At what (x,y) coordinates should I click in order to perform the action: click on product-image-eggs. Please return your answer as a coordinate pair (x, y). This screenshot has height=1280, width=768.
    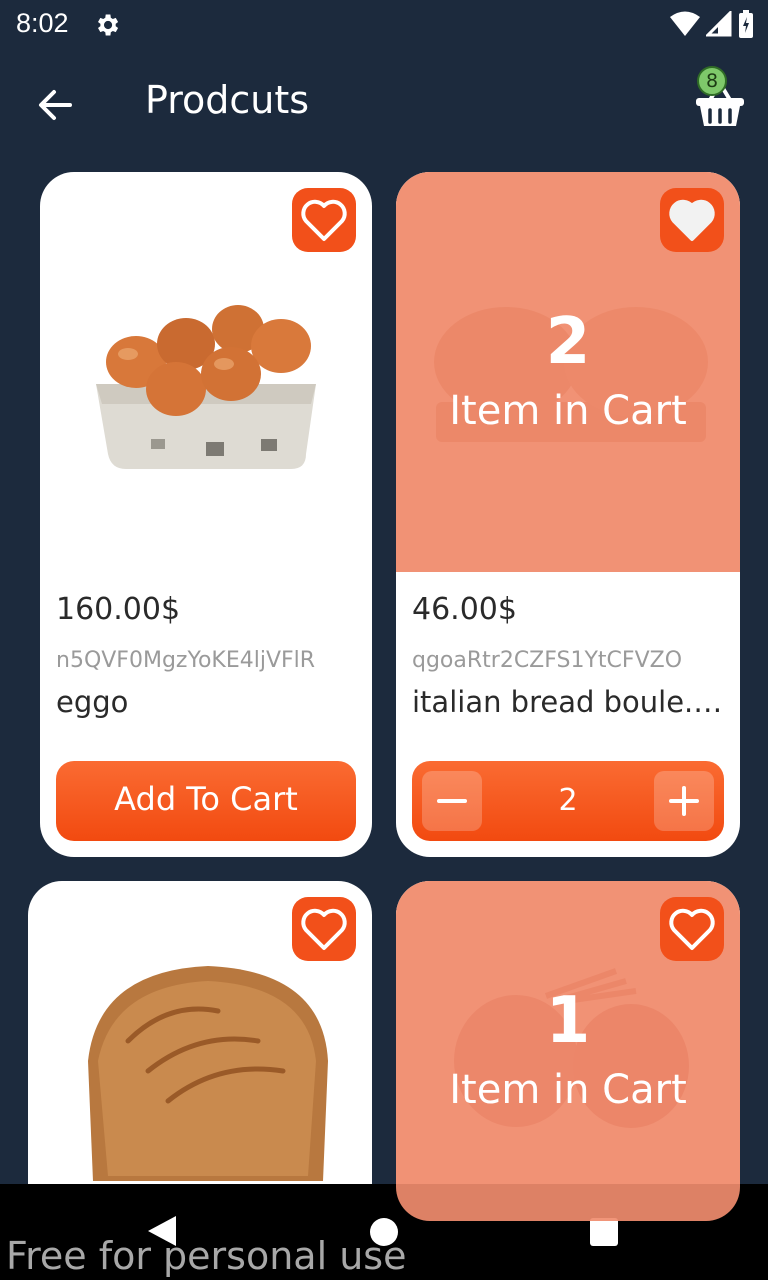
    Looking at the image, I should click on (206, 387).